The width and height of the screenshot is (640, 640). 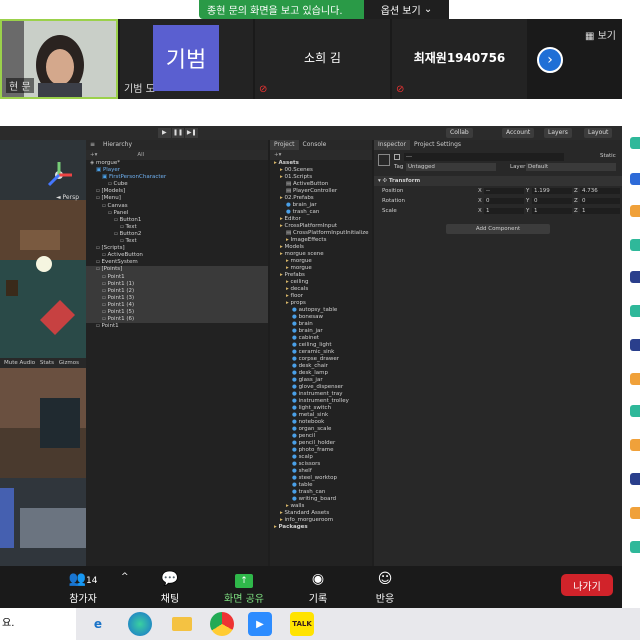 What do you see at coordinates (321, 247) in the screenshot?
I see `project-item: ▸ Models` at bounding box center [321, 247].